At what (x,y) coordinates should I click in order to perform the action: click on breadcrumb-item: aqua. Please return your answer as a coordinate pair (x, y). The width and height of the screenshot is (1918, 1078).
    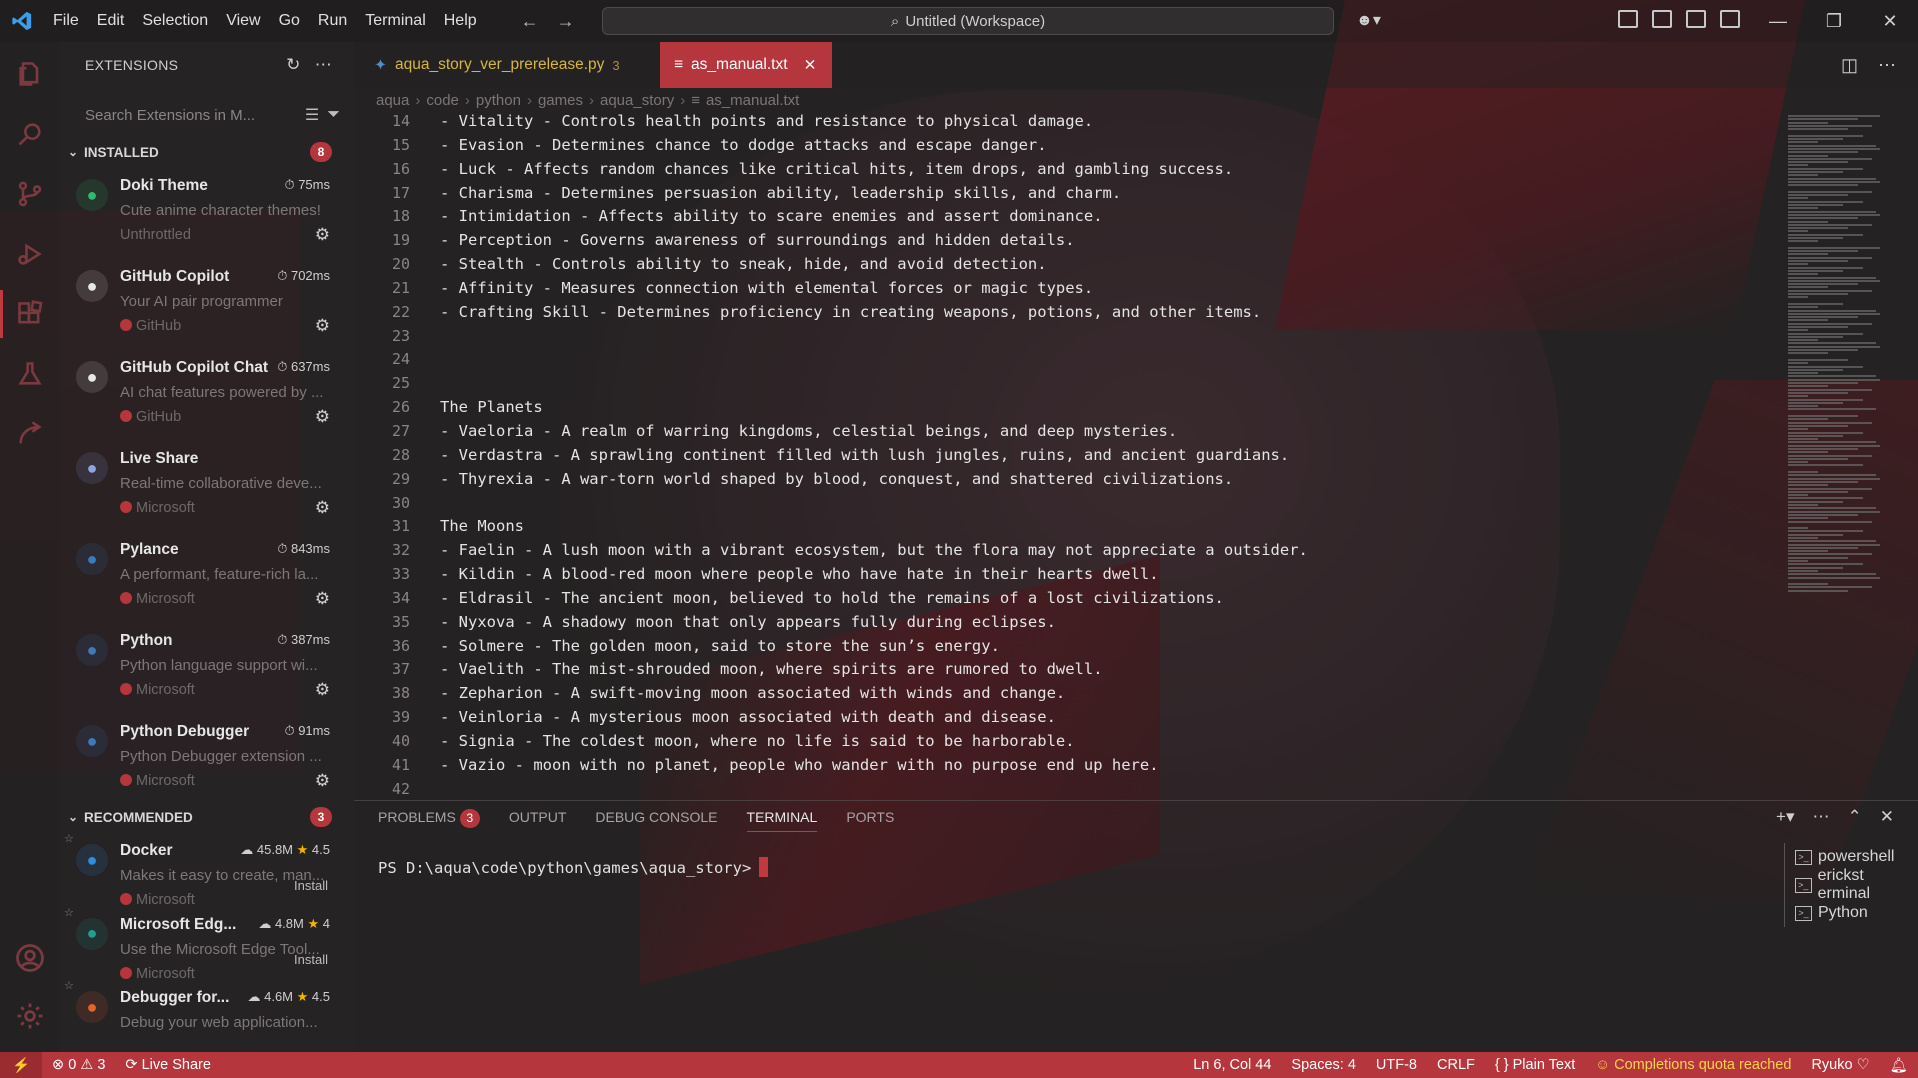
    Looking at the image, I should click on (392, 100).